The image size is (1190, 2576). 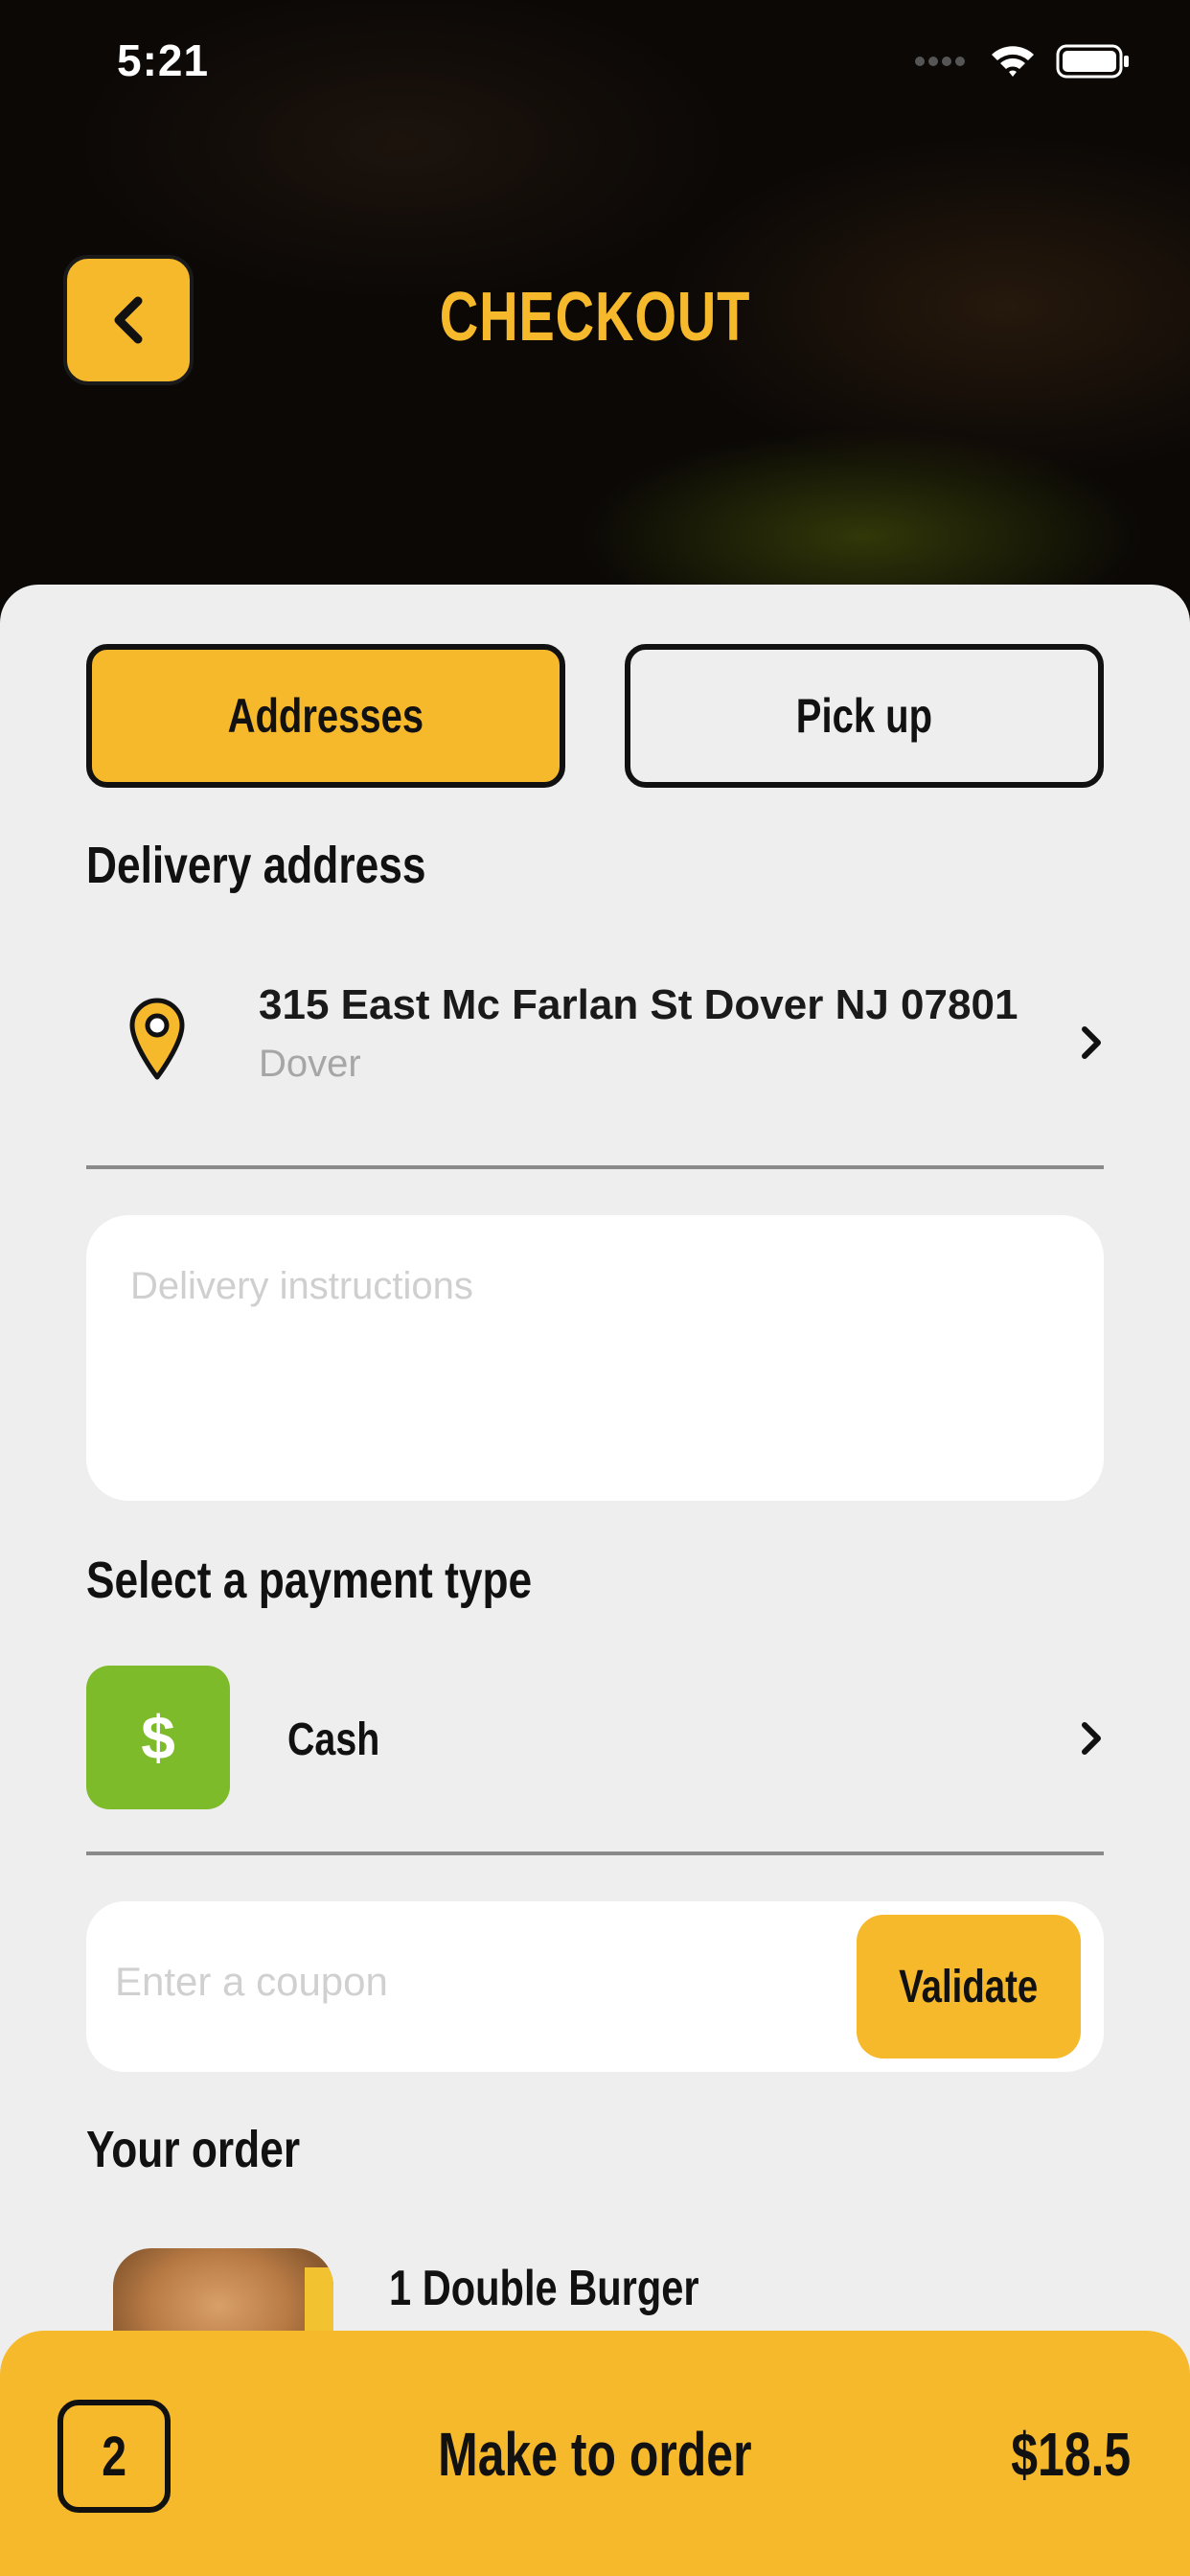 I want to click on cash-icon: $, so click(x=158, y=1737).